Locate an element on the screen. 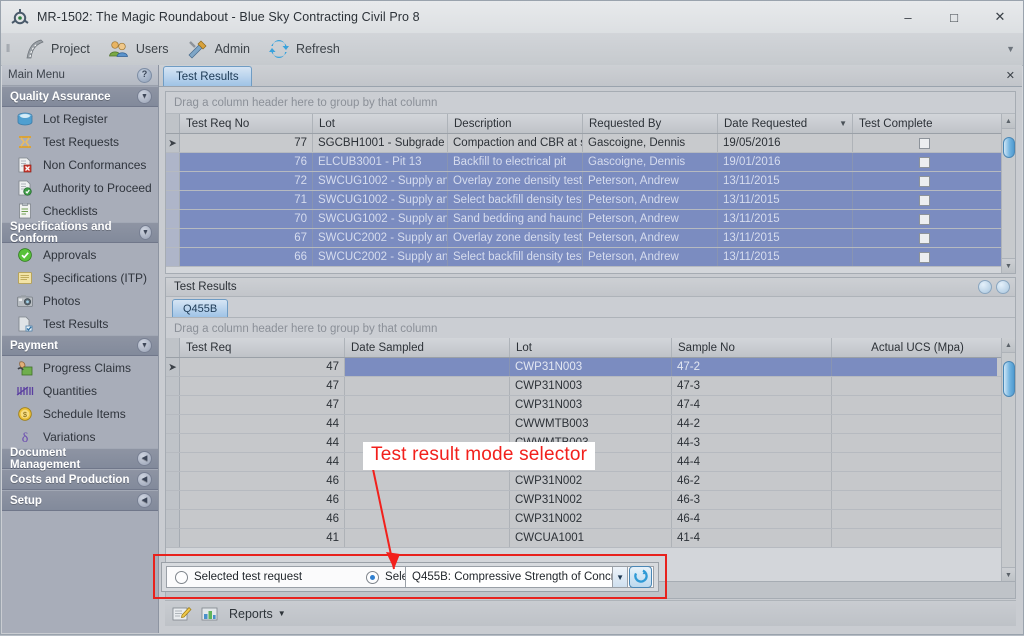 This screenshot has width=1024, height=636. panel-maximize-icon is located at coordinates (1003, 287).